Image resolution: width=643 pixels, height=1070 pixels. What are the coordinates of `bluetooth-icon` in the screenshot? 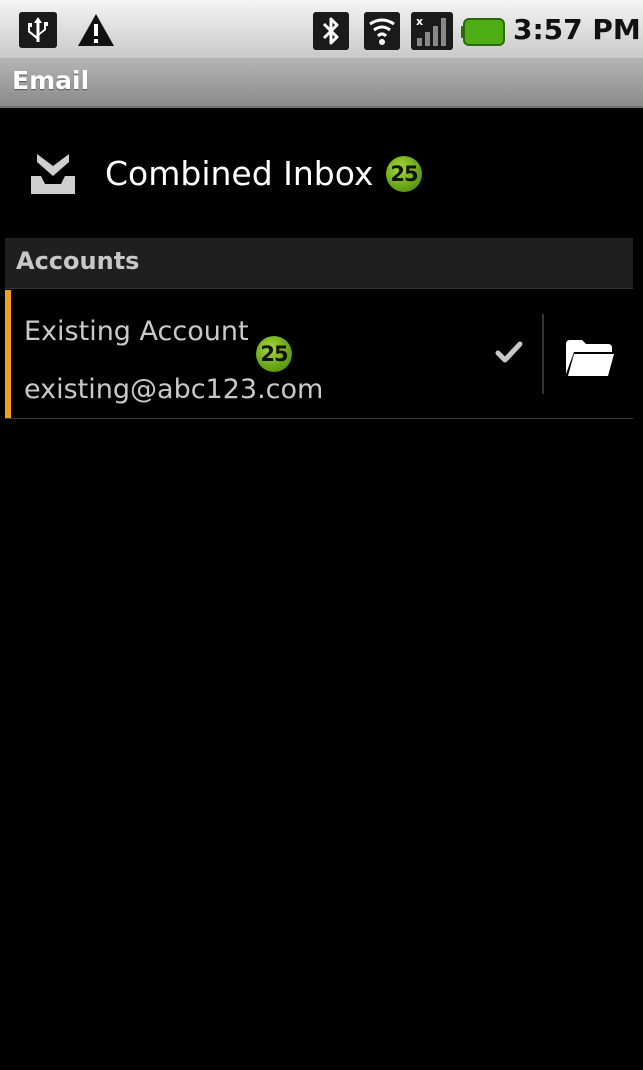 It's located at (331, 31).